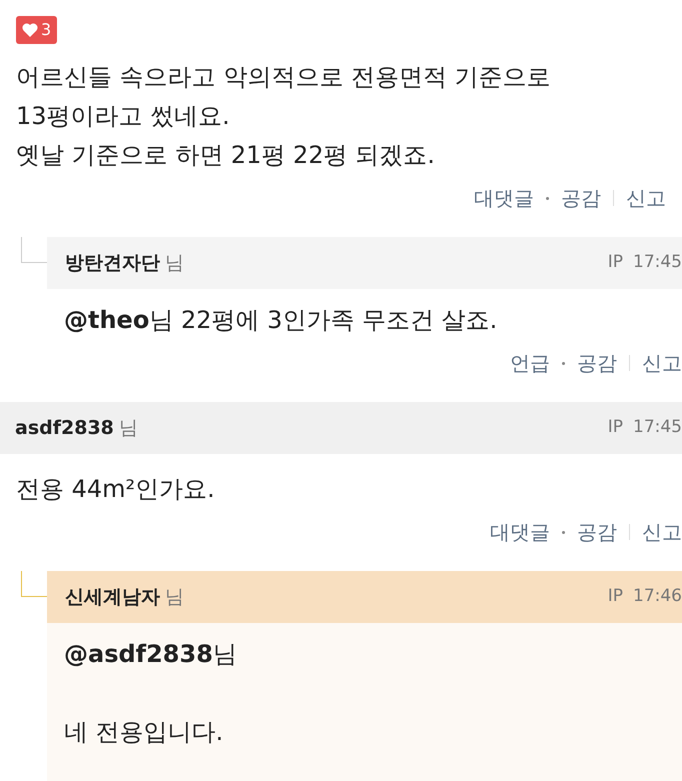 The width and height of the screenshot is (682, 781). Describe the element at coordinates (46, 30) in the screenshot. I see `like-count: 3` at that location.